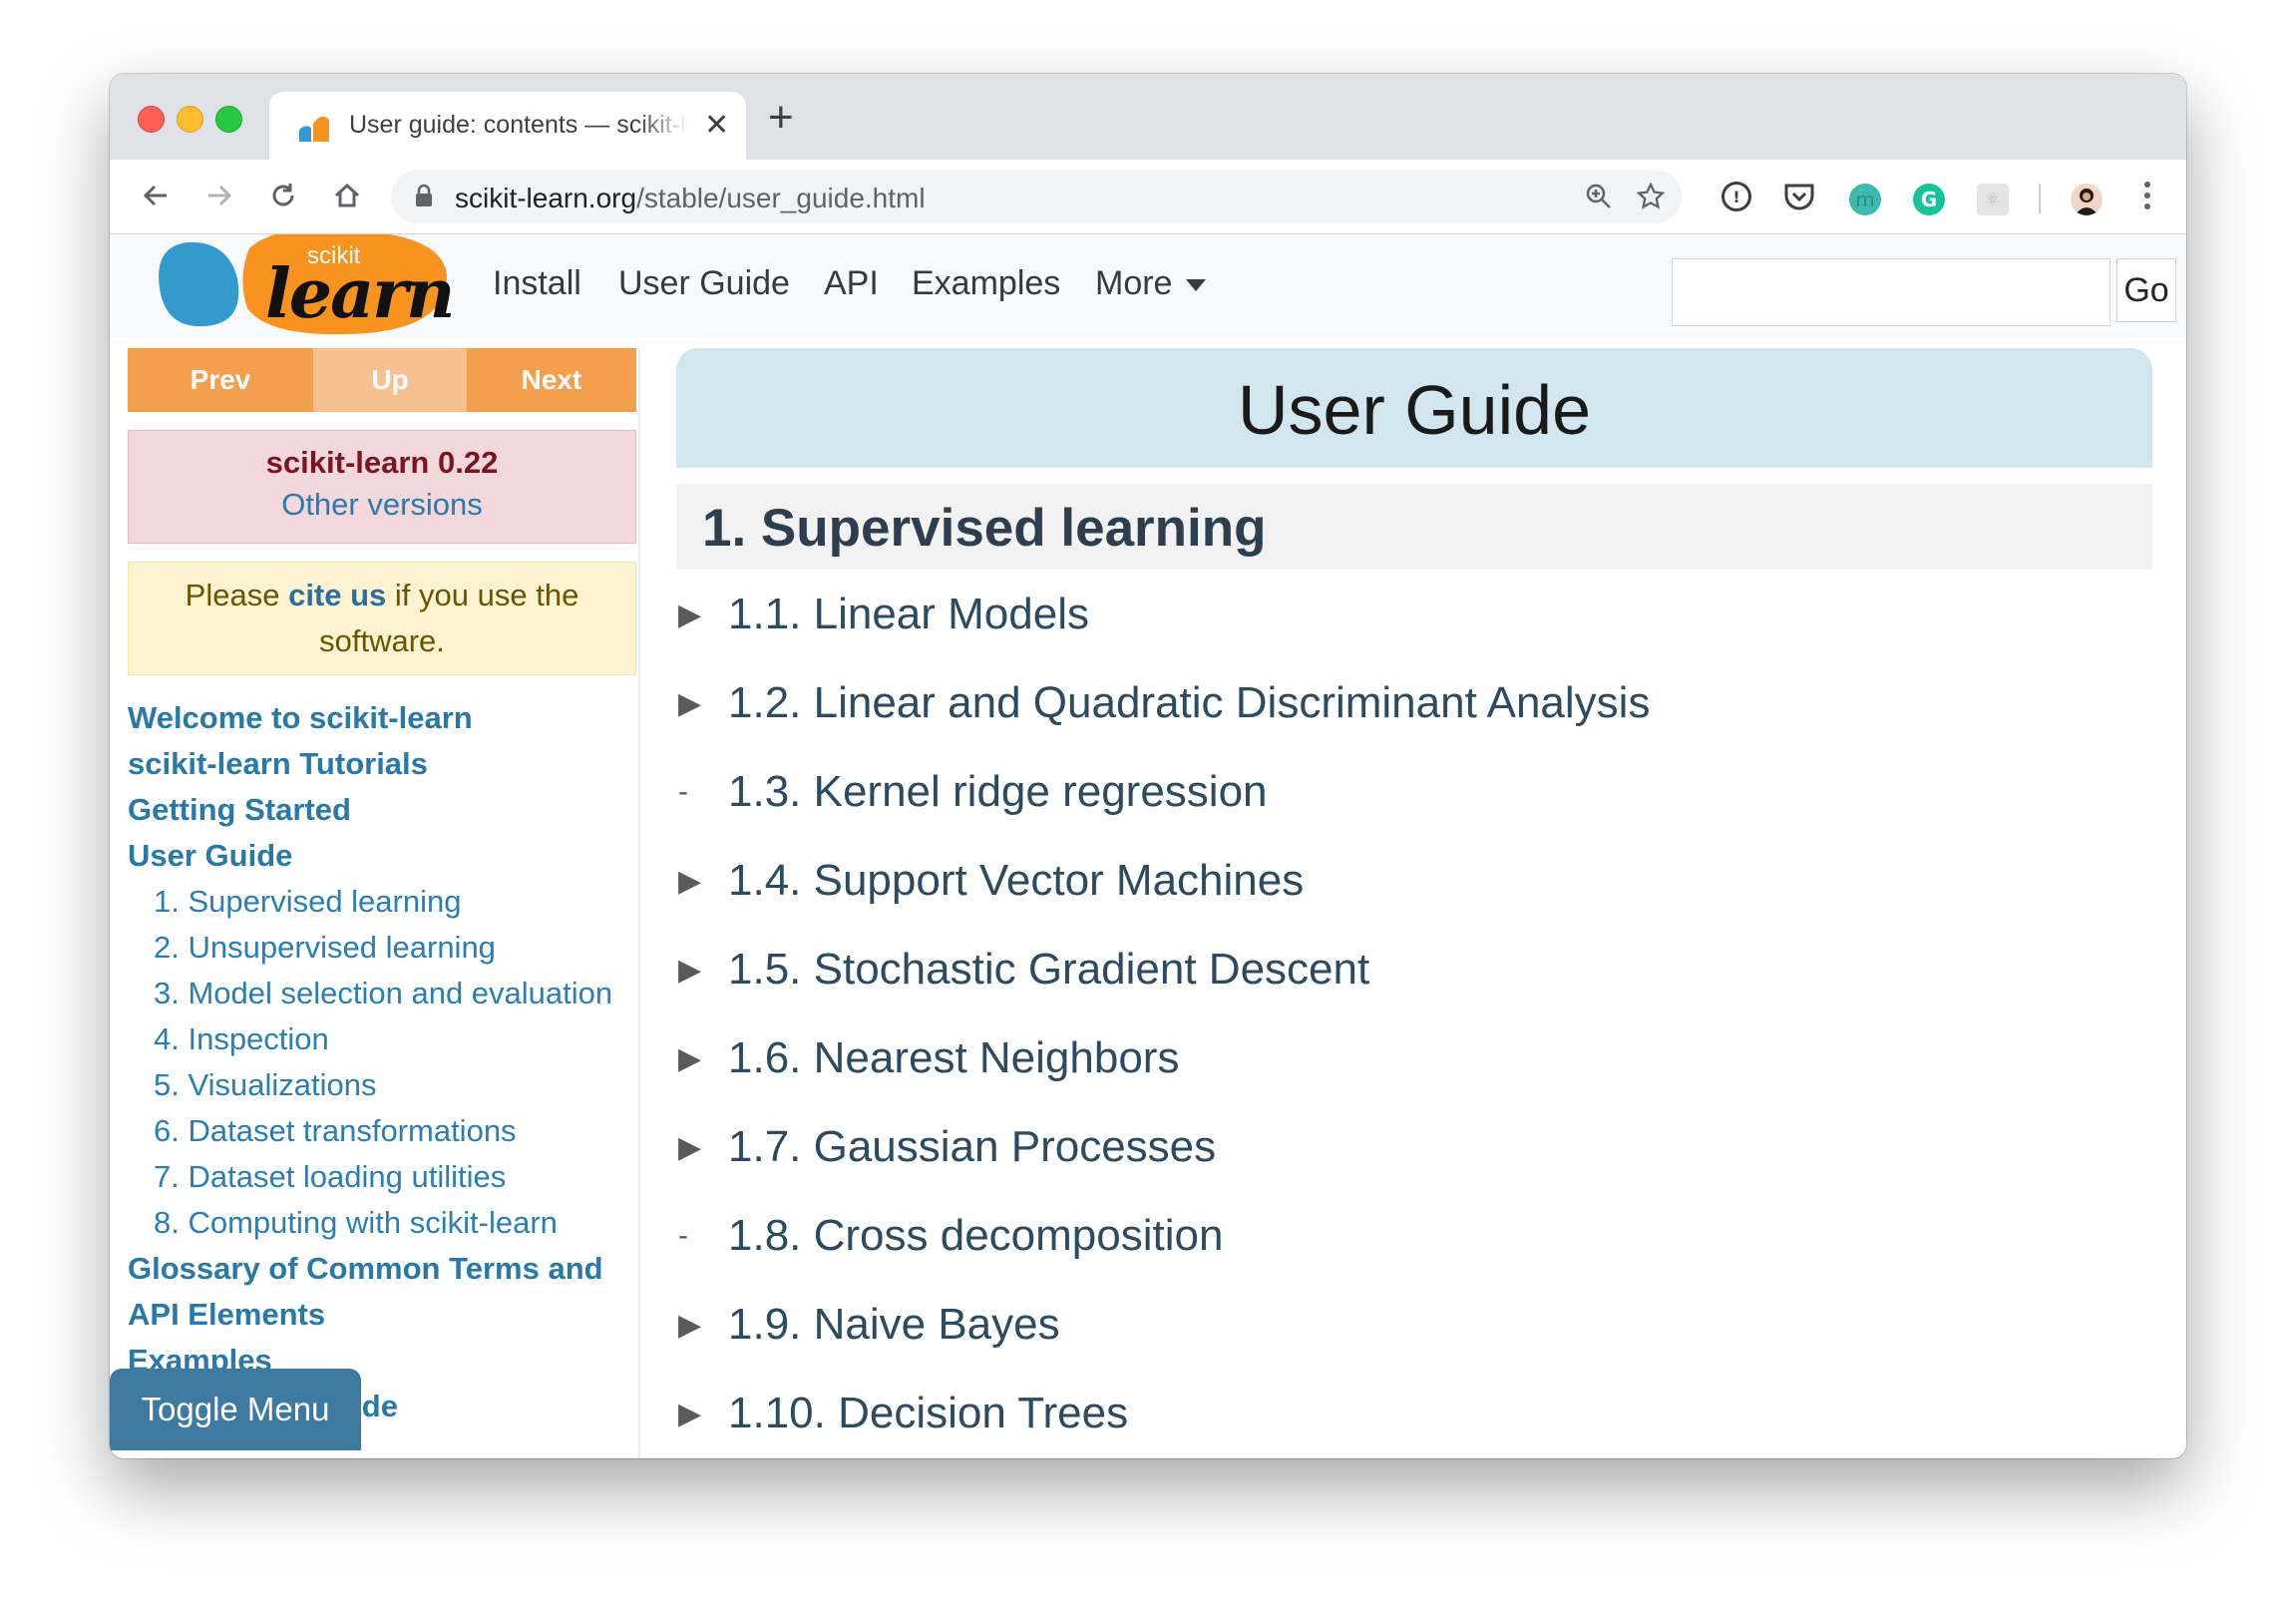 The width and height of the screenshot is (2296, 1604). Describe the element at coordinates (2147, 196) in the screenshot. I see `chrome-menu-icon` at that location.